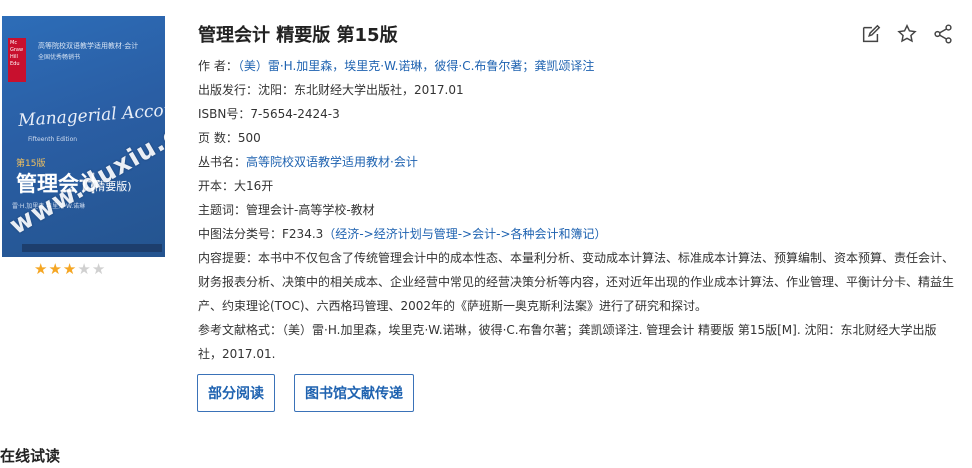  Describe the element at coordinates (943, 34) in the screenshot. I see `share-icon` at that location.